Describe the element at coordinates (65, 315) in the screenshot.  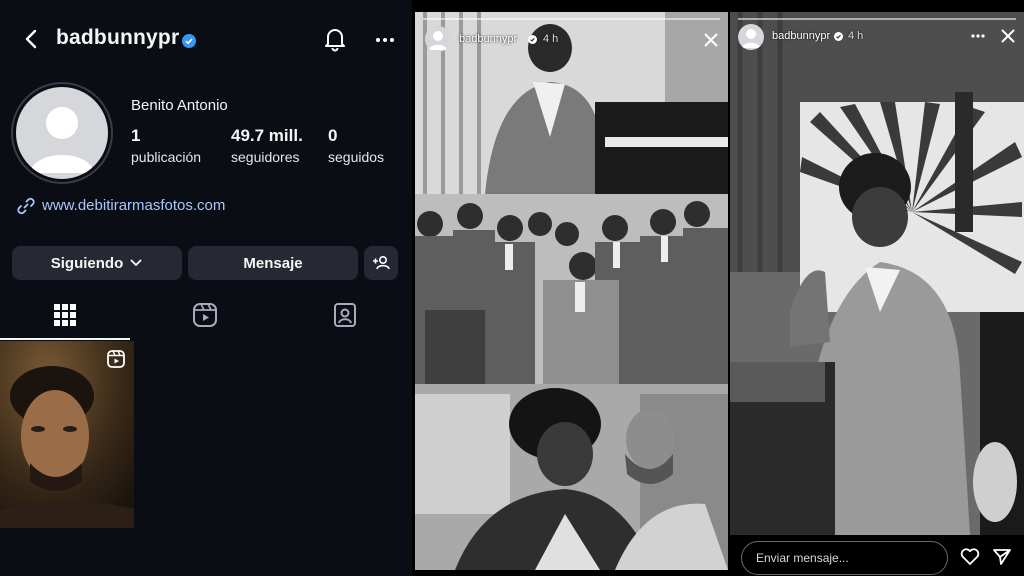
I see `grid-icon` at that location.